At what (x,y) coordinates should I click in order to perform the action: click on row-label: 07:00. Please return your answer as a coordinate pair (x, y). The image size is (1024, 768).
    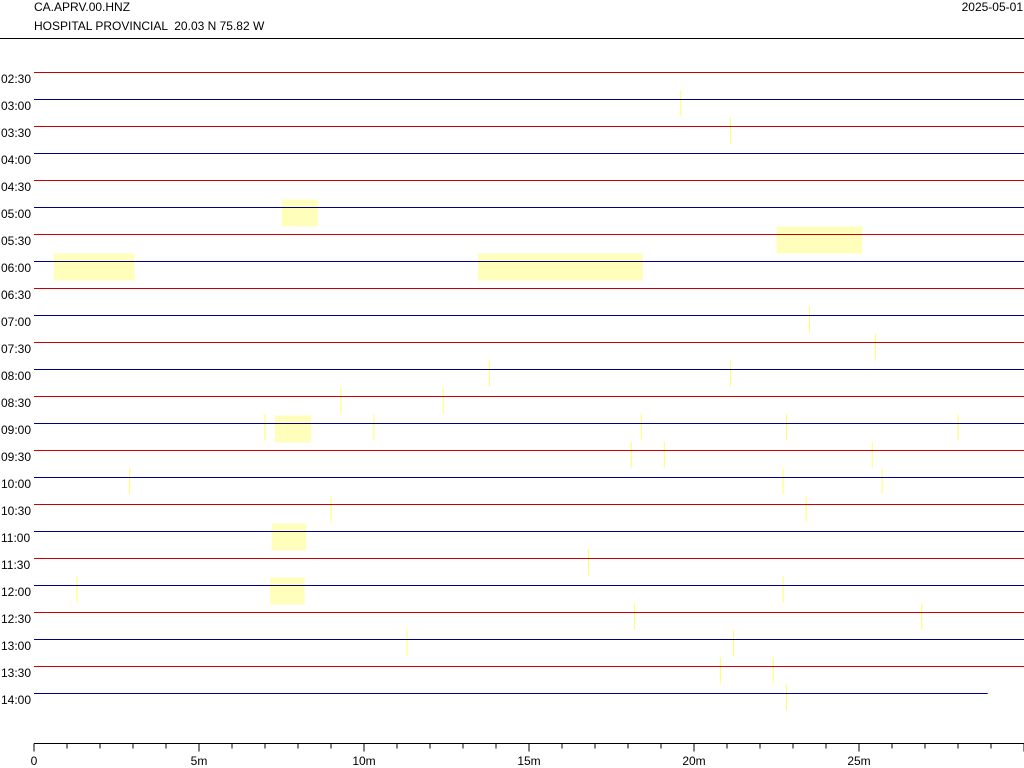
    Looking at the image, I should click on (16, 322).